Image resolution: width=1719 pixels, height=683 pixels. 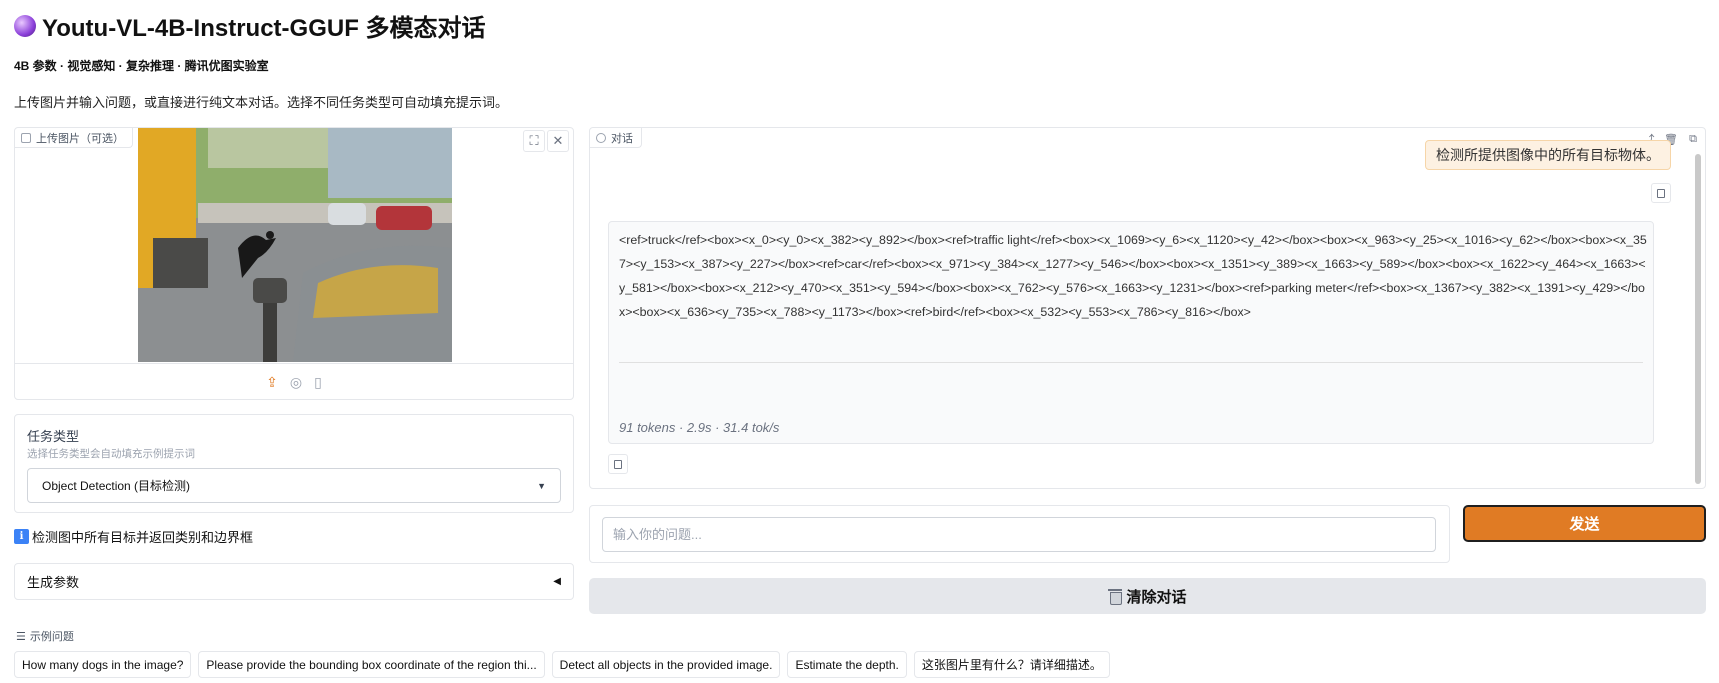 What do you see at coordinates (264, 28) in the screenshot?
I see `page-title-text: Youtu-VL-4B-Instruct-GGUF 多模态对话` at bounding box center [264, 28].